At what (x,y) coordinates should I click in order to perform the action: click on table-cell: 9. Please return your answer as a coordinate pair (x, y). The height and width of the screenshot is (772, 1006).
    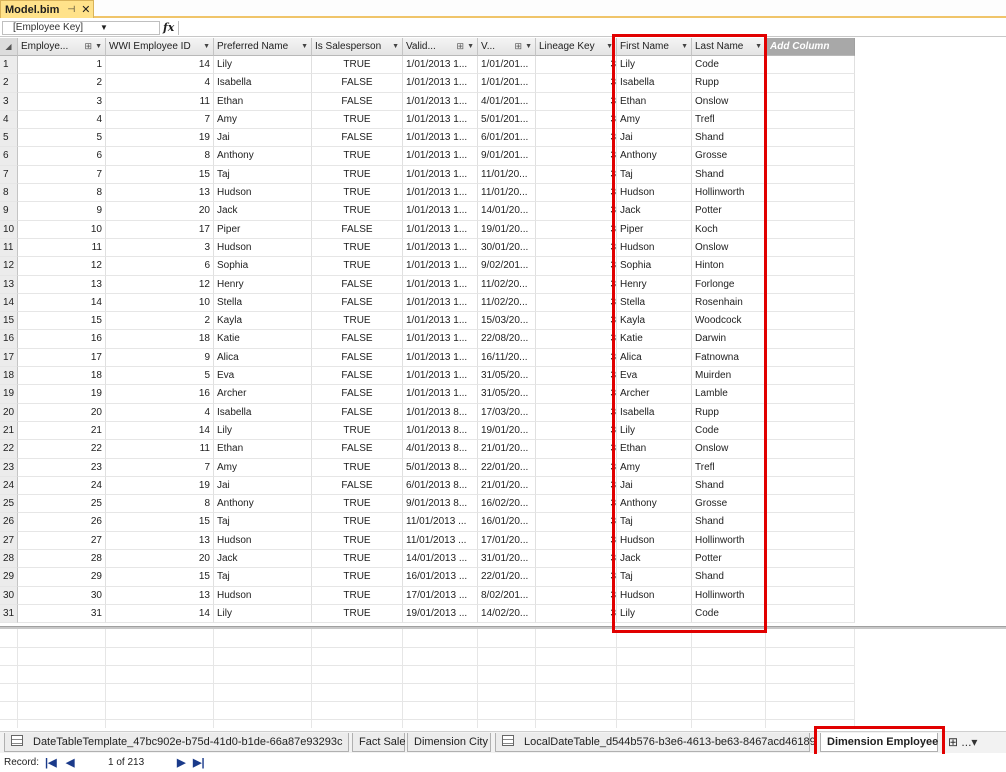
    Looking at the image, I should click on (160, 358).